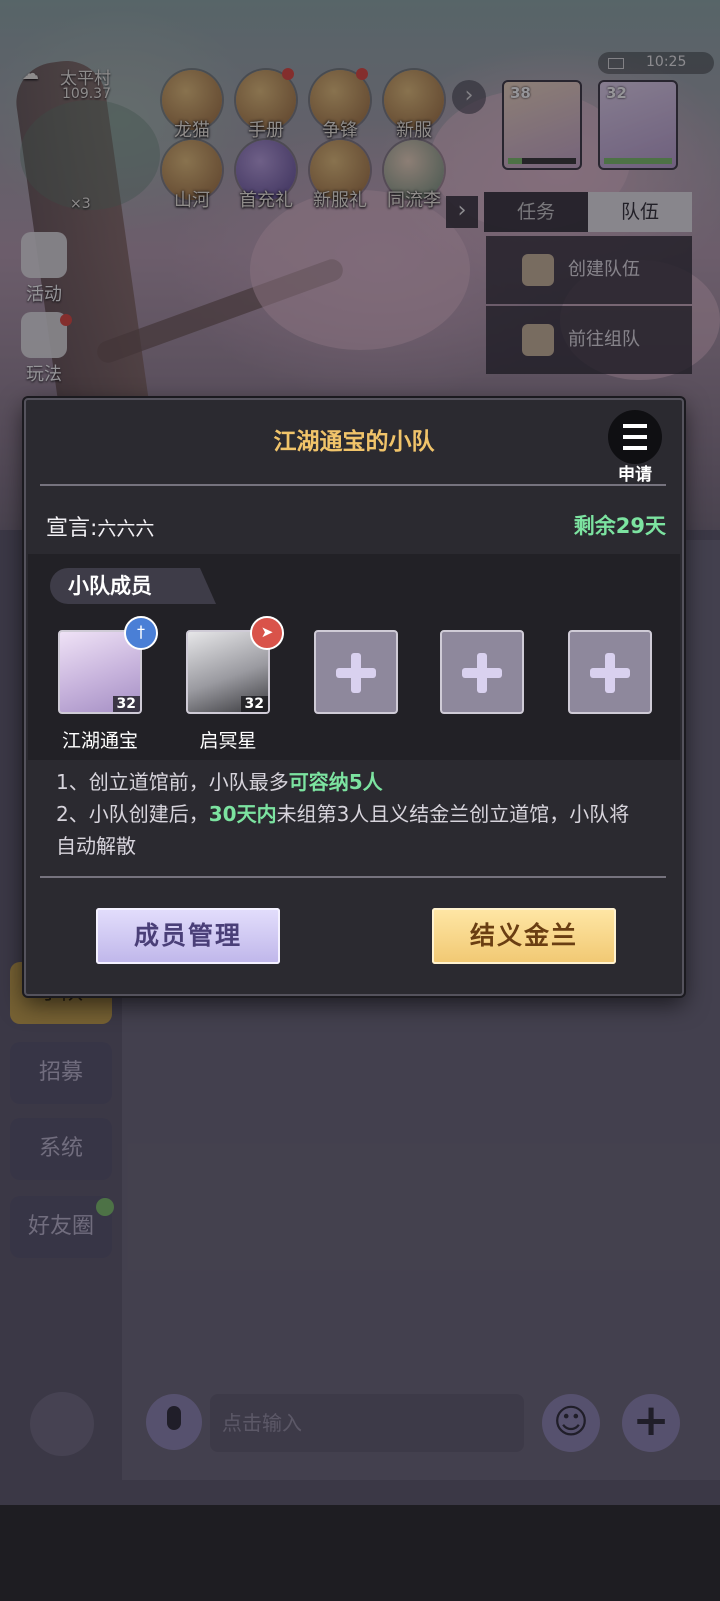  What do you see at coordinates (524, 936) in the screenshot?
I see `sworn-brotherhood-button: 结义金兰` at bounding box center [524, 936].